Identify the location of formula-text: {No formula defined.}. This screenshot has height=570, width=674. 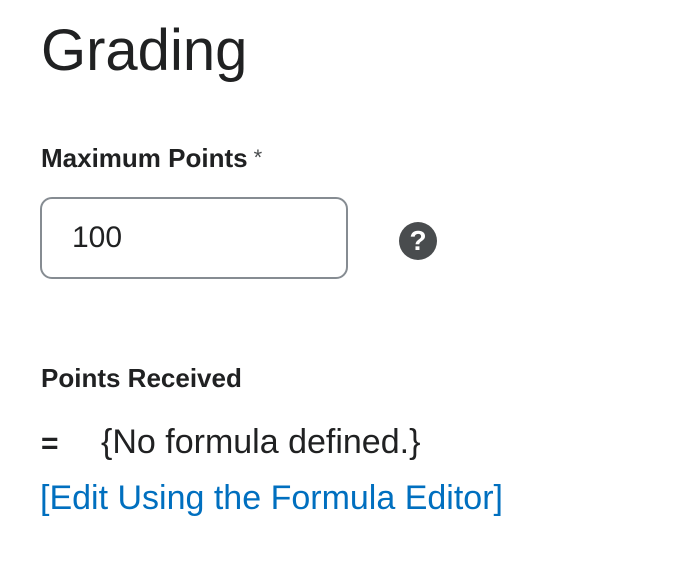
(261, 442).